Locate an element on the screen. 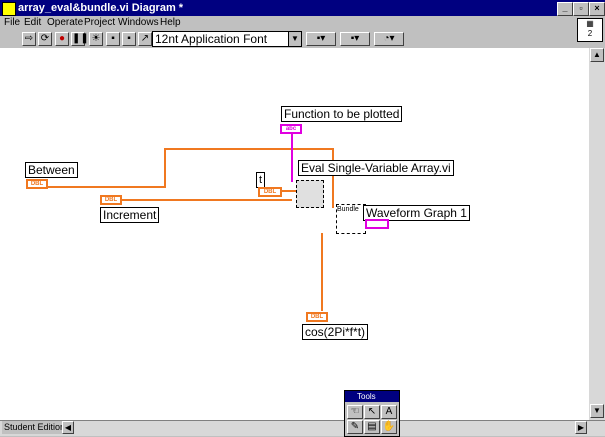 The height and width of the screenshot is (437, 605). maximize-button: ▫ is located at coordinates (581, 9).